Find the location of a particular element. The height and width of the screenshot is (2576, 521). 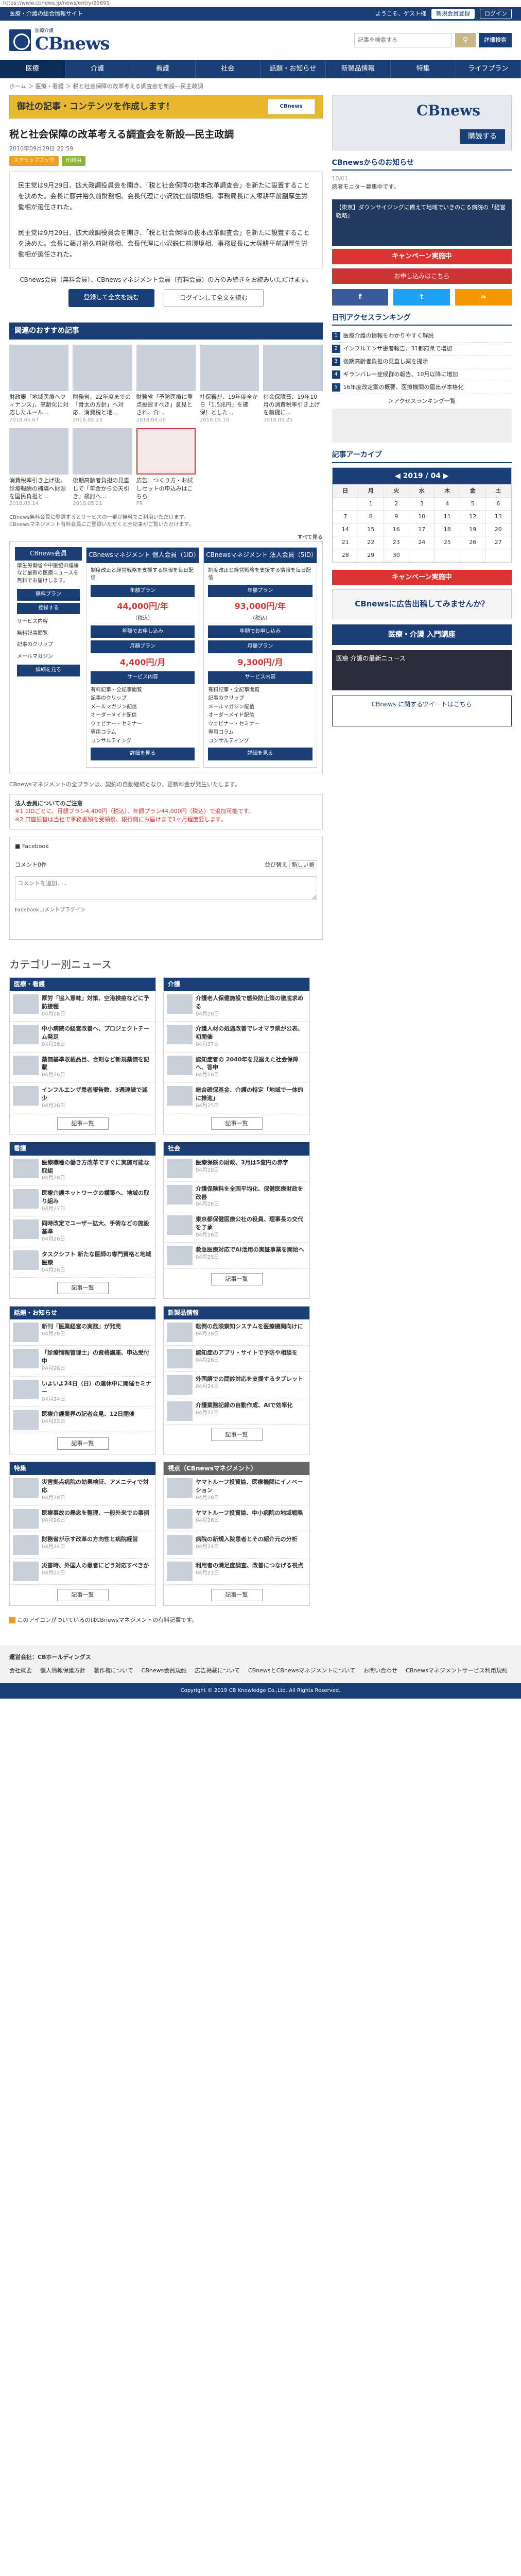

calendar-day: 4 is located at coordinates (447, 504).